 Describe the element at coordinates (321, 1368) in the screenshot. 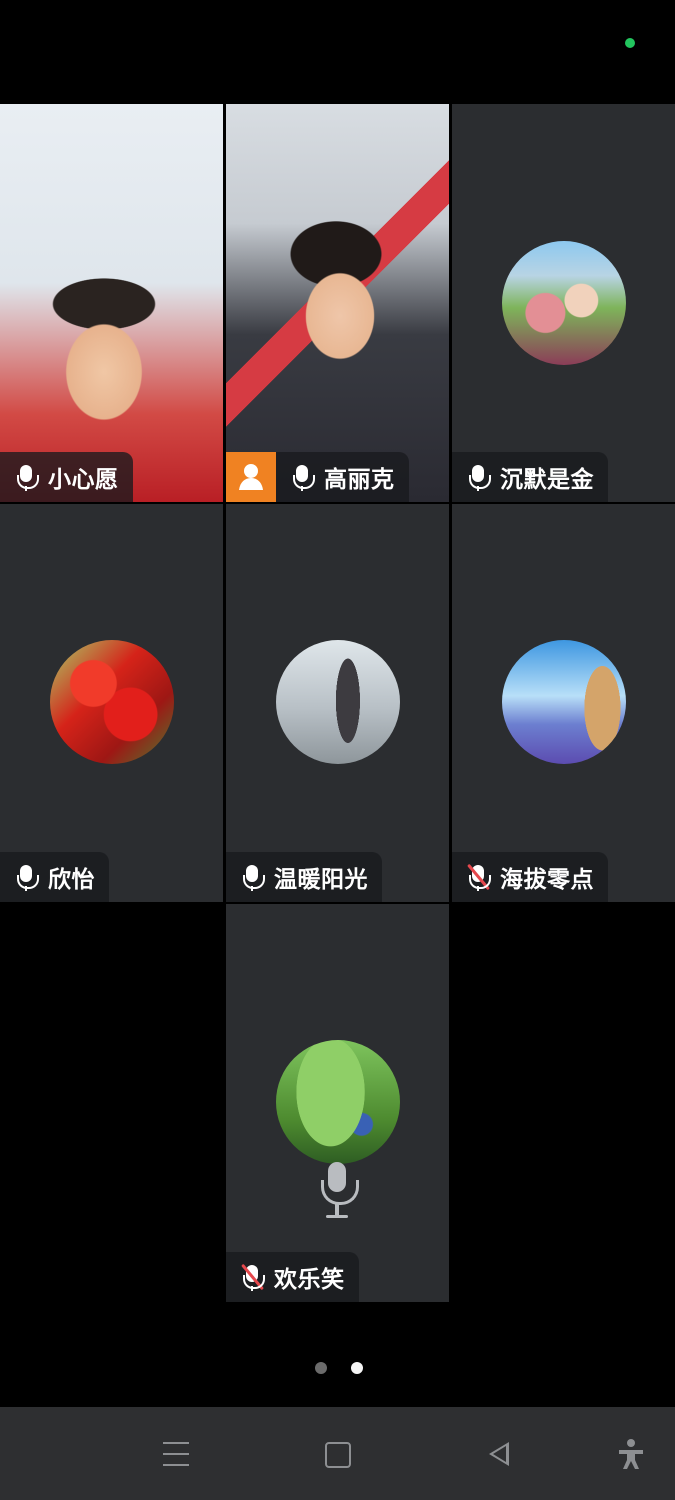

I see `page-dot` at that location.